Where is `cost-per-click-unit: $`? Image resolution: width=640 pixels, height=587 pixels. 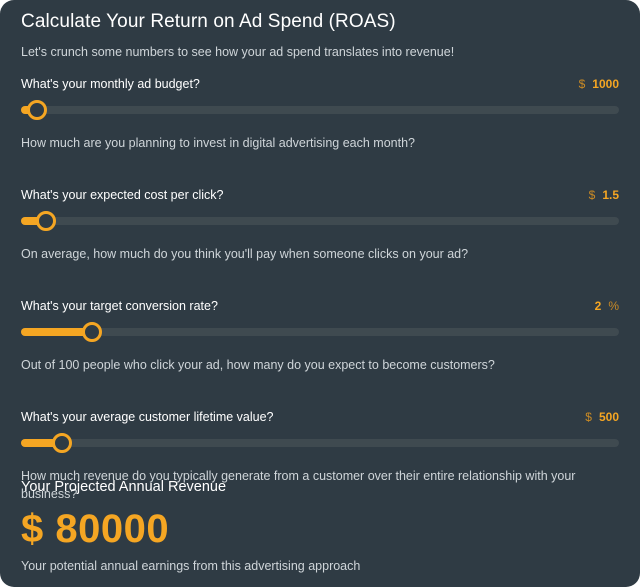 cost-per-click-unit: $ is located at coordinates (592, 195).